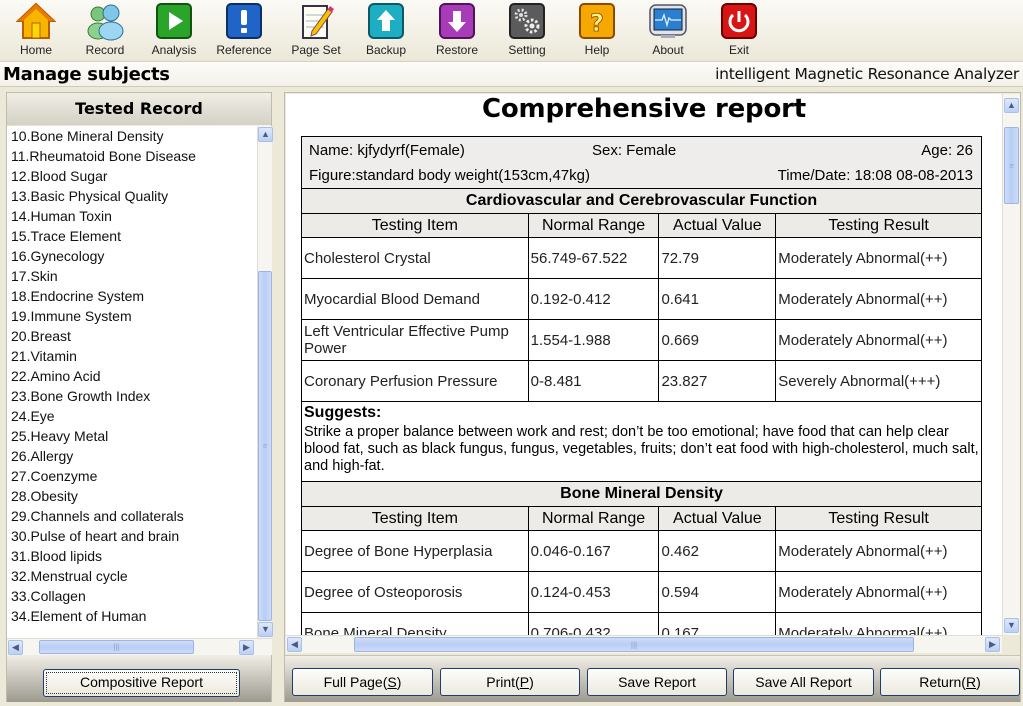  What do you see at coordinates (316, 31) in the screenshot?
I see `toolbar-pageset-button: Page Set` at bounding box center [316, 31].